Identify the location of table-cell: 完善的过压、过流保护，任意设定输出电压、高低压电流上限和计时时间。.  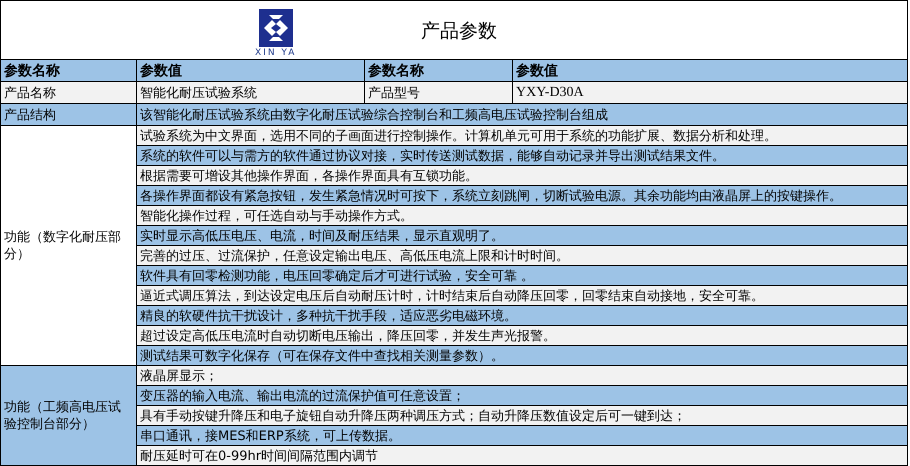
(522, 256).